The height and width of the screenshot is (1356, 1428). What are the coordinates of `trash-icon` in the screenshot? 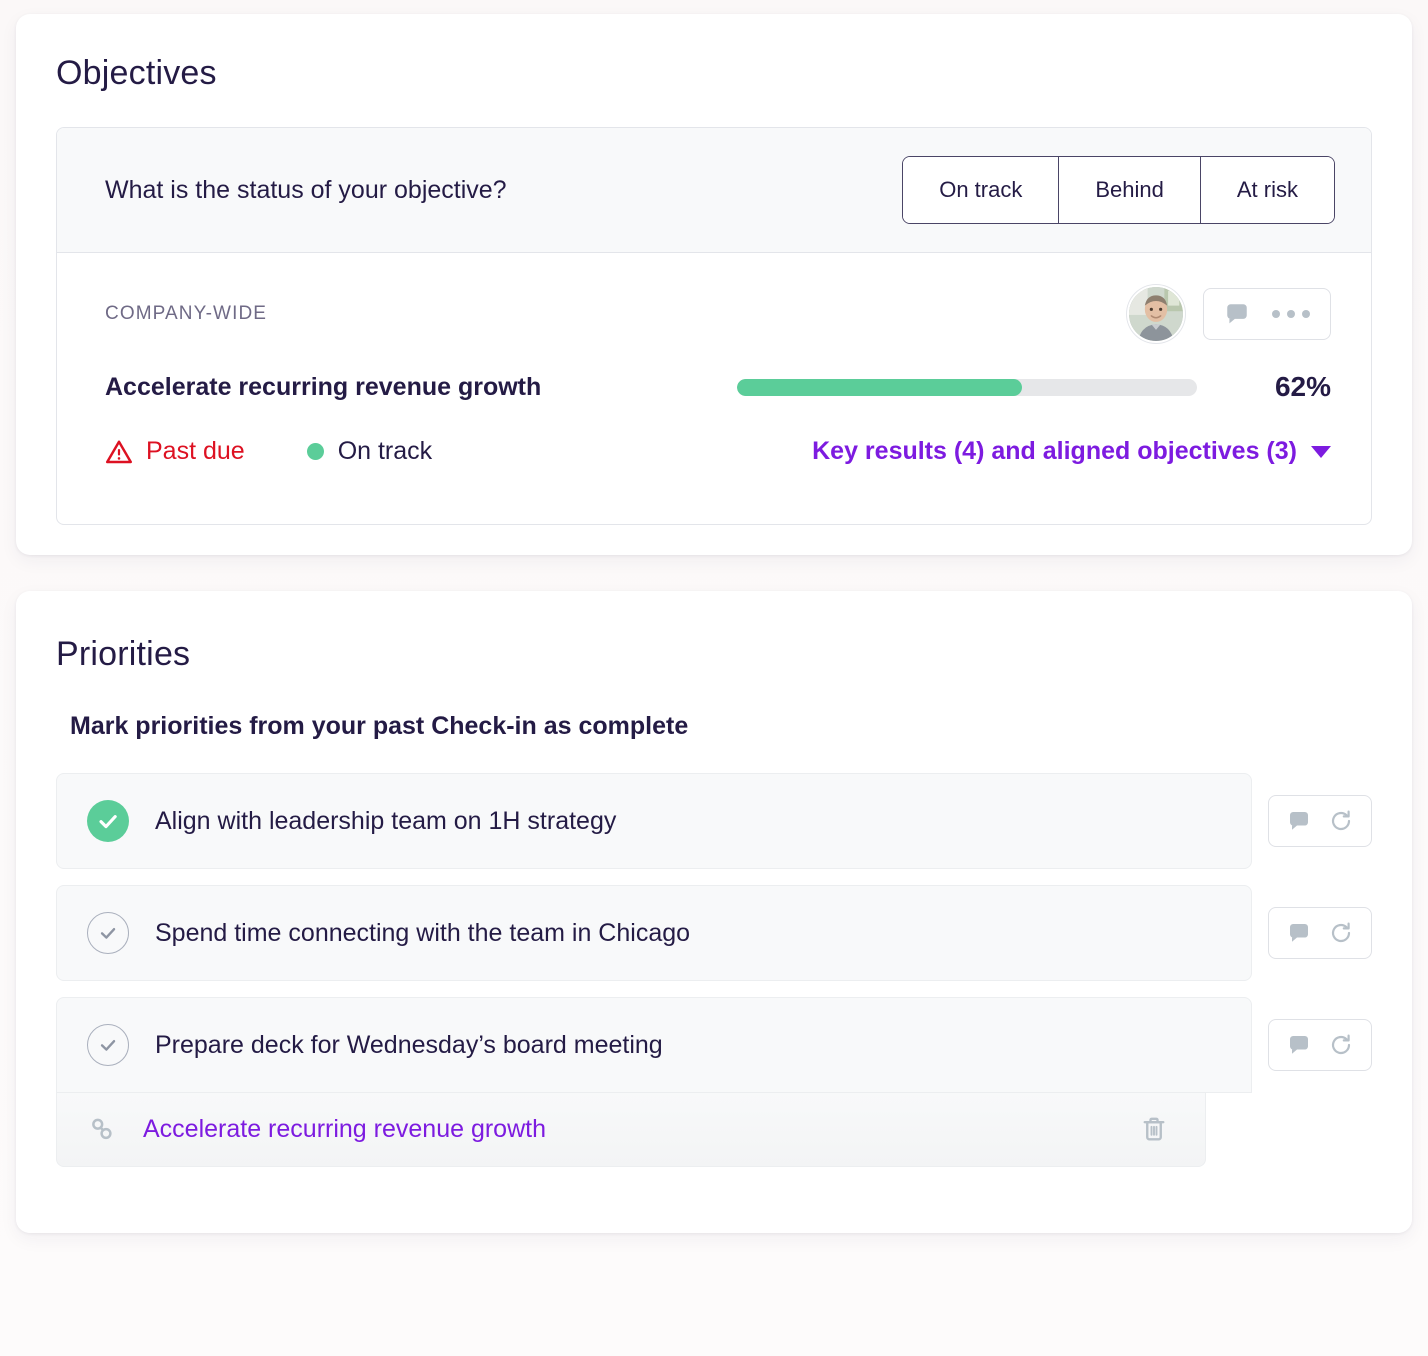 It's located at (1154, 1129).